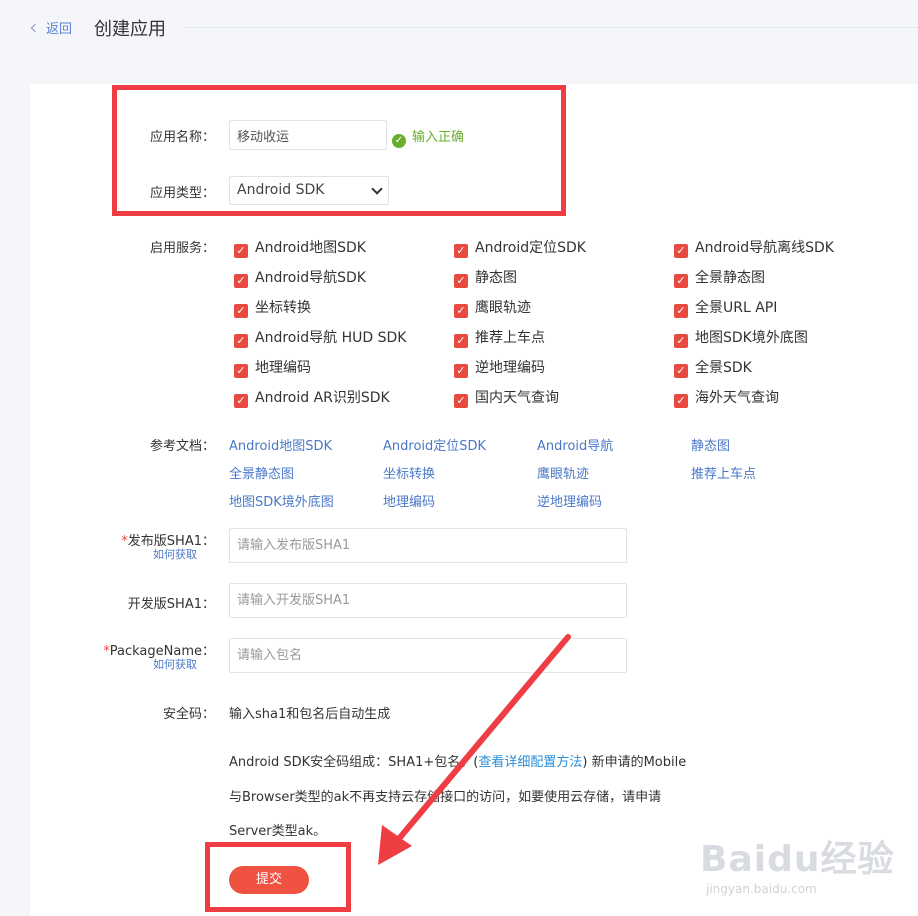  I want to click on page-title: 创建应用, so click(130, 29).